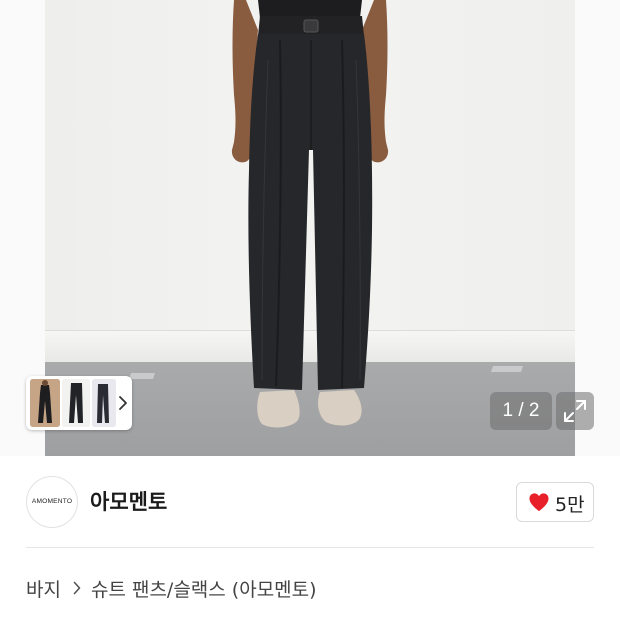 The height and width of the screenshot is (620, 620). I want to click on expand-image-button, so click(575, 411).